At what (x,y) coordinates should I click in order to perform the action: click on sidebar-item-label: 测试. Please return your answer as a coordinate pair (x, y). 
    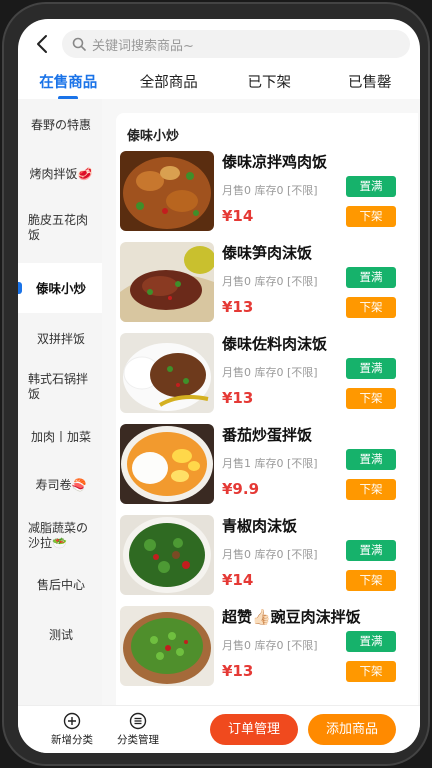
    Looking at the image, I should click on (60, 634).